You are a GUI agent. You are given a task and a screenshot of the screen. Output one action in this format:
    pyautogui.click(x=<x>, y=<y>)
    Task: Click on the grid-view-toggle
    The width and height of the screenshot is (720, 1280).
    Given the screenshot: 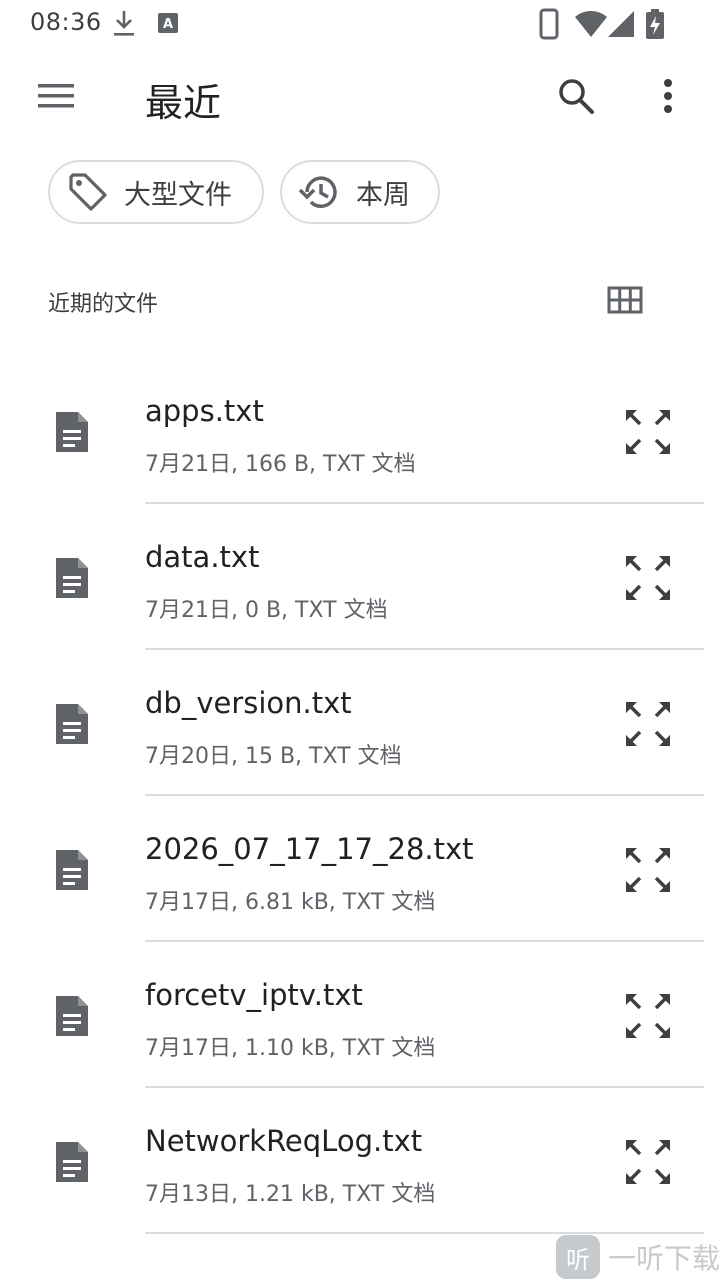 What is the action you would take?
    pyautogui.click(x=625, y=300)
    